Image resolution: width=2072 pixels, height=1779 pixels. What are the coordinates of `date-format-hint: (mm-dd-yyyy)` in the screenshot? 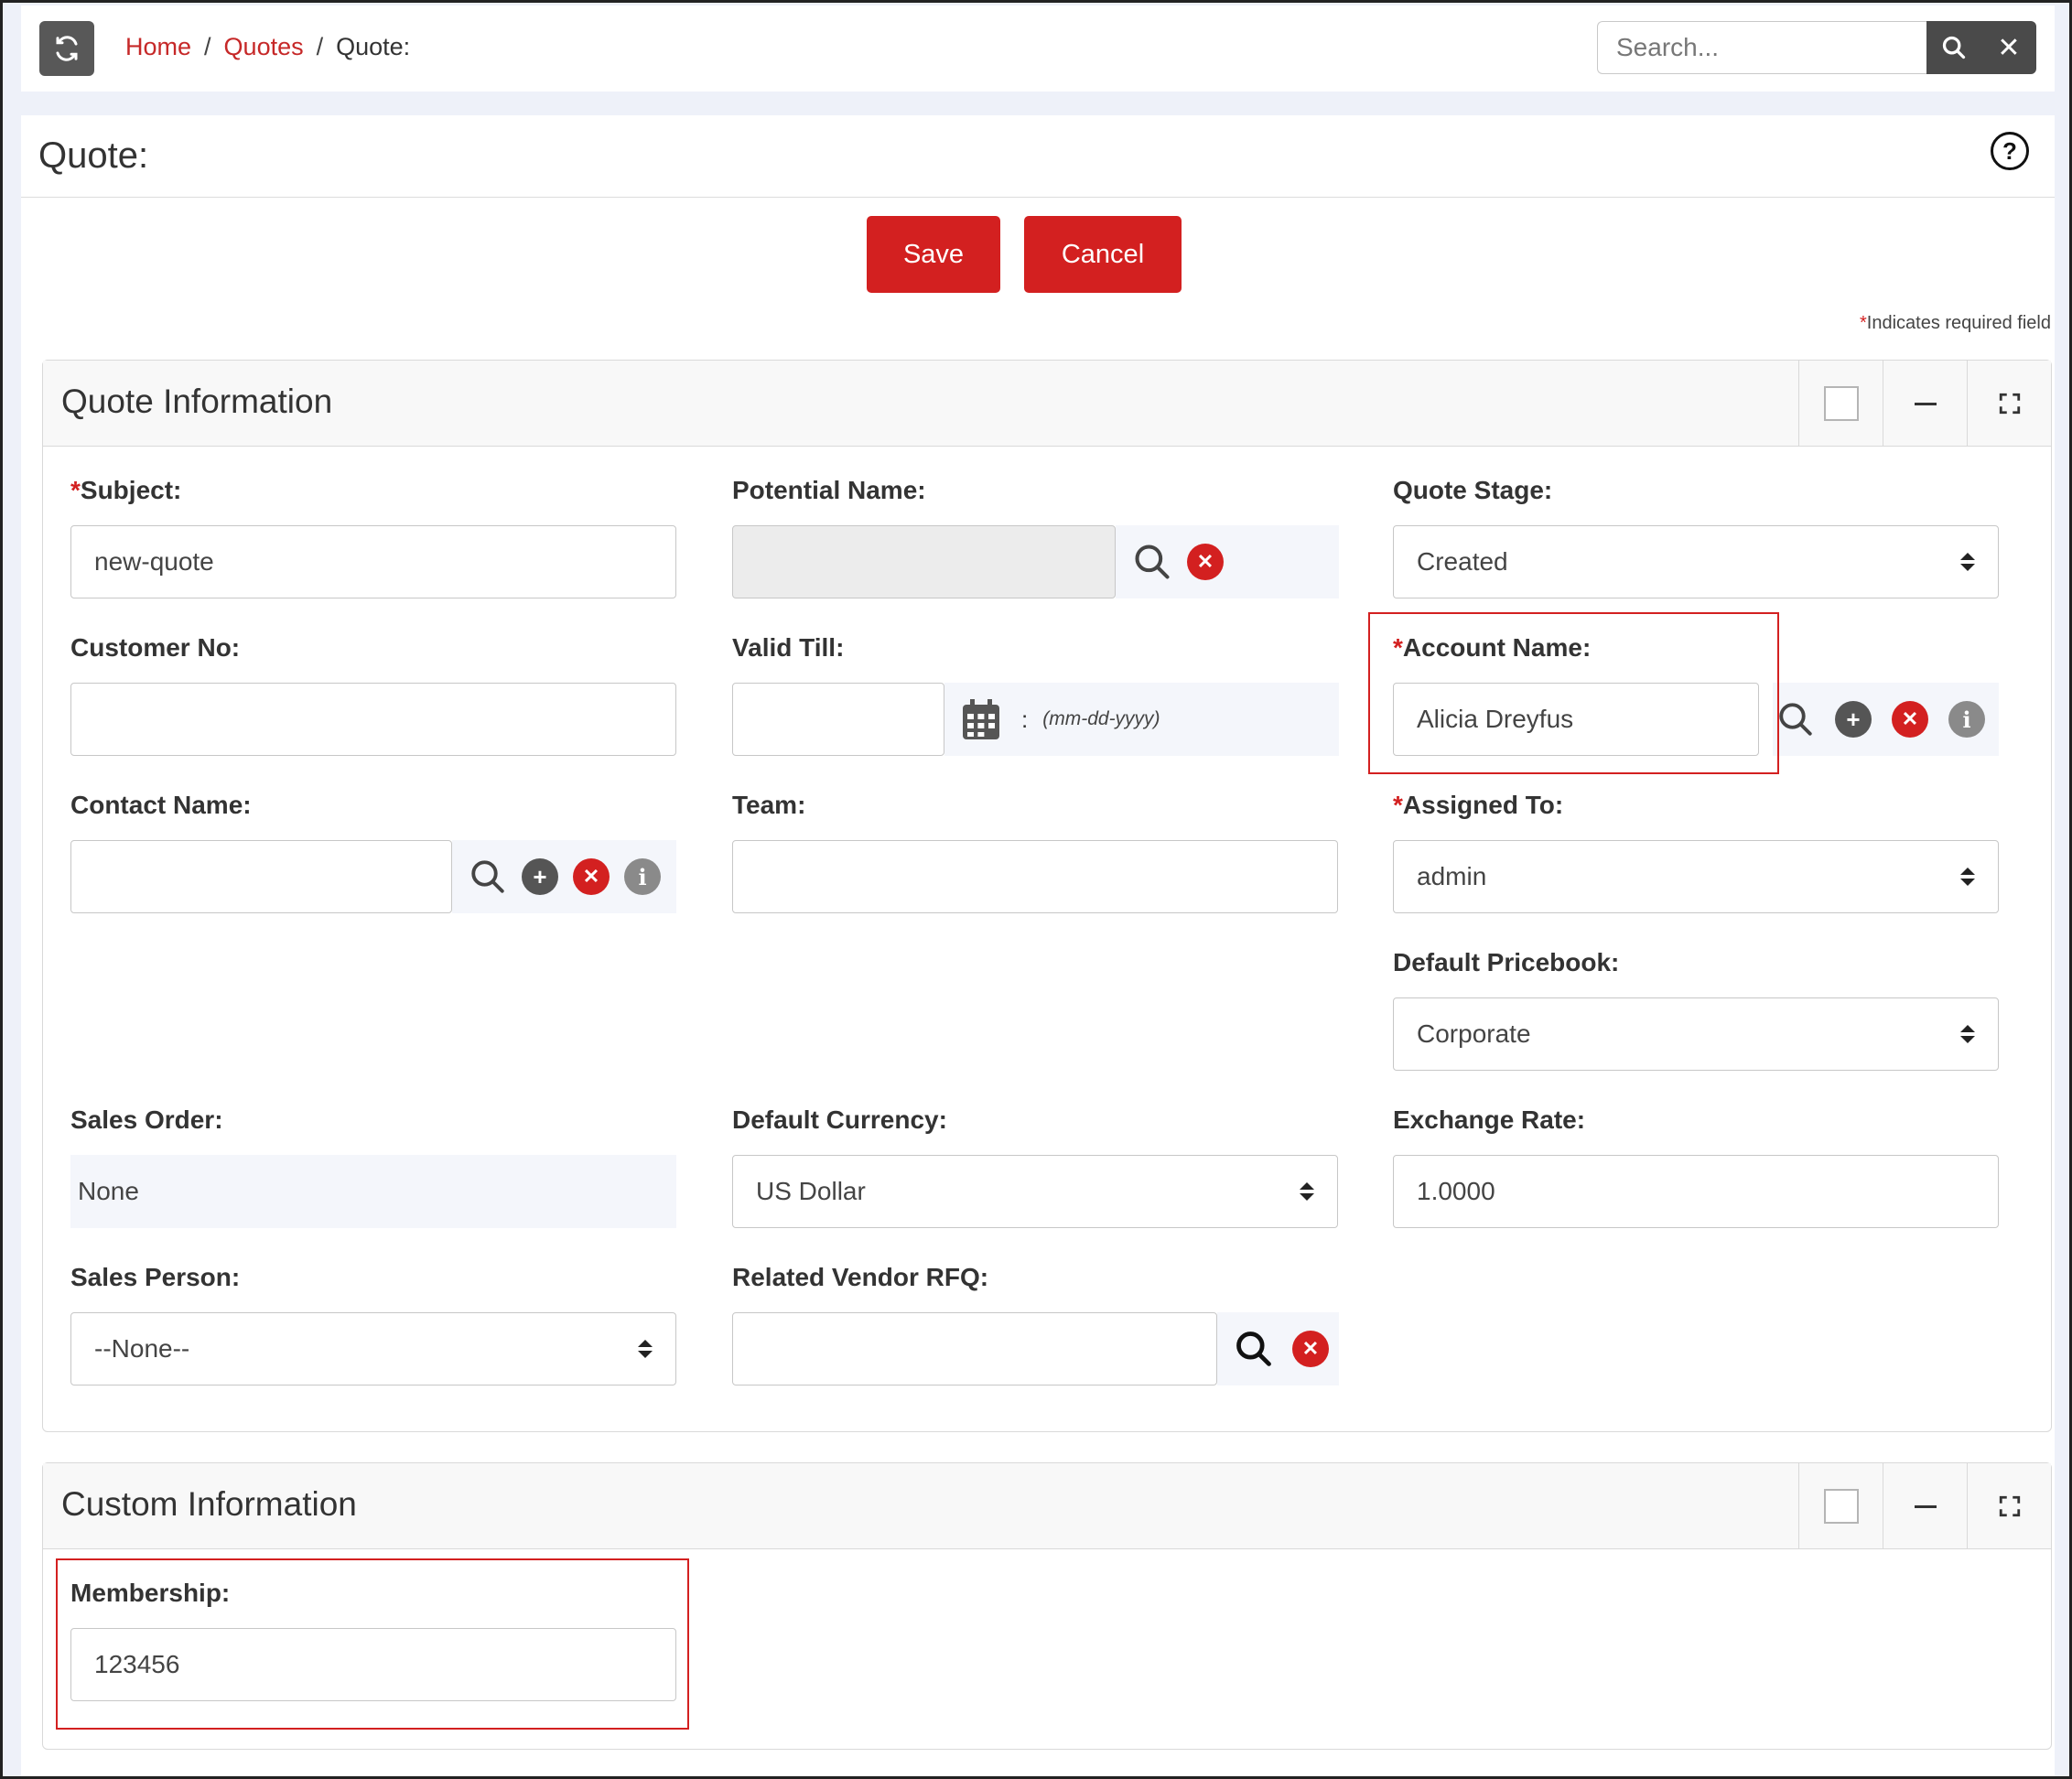 It's located at (1101, 718).